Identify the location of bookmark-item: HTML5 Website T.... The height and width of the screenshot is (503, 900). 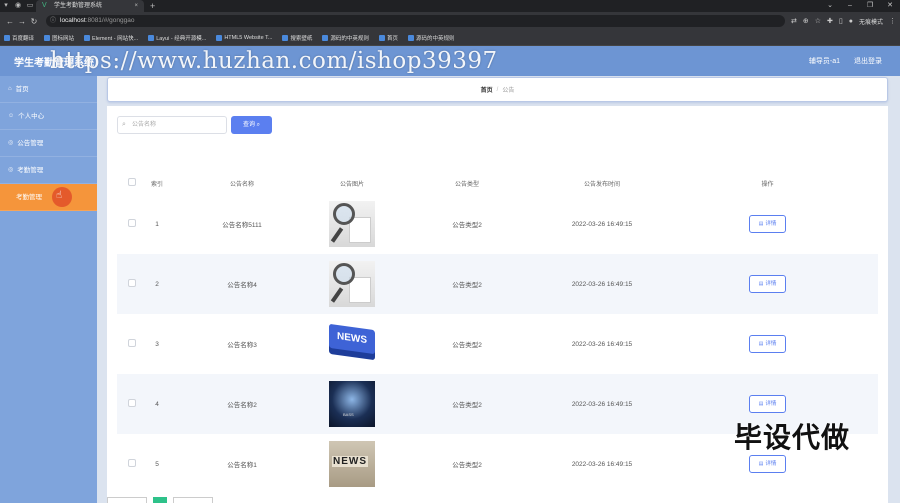
(244, 37).